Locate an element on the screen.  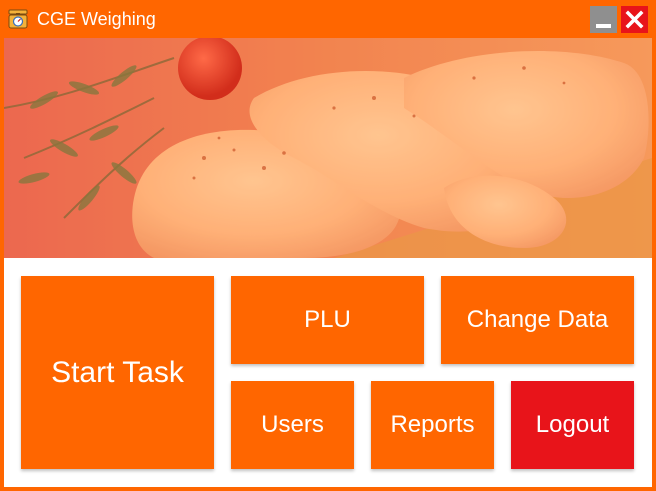
reports-button: Reports is located at coordinates (432, 425).